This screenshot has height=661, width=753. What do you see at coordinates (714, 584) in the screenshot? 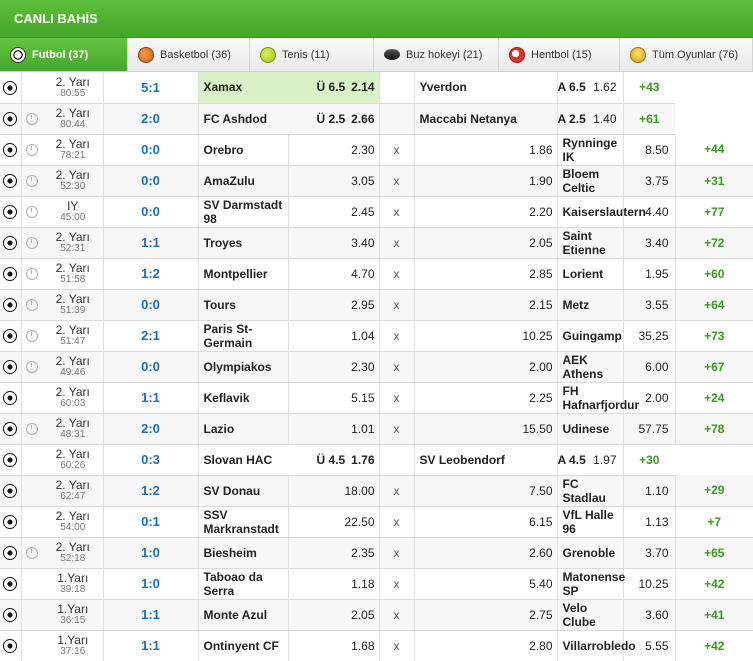
I see `more-markets-button: +42` at bounding box center [714, 584].